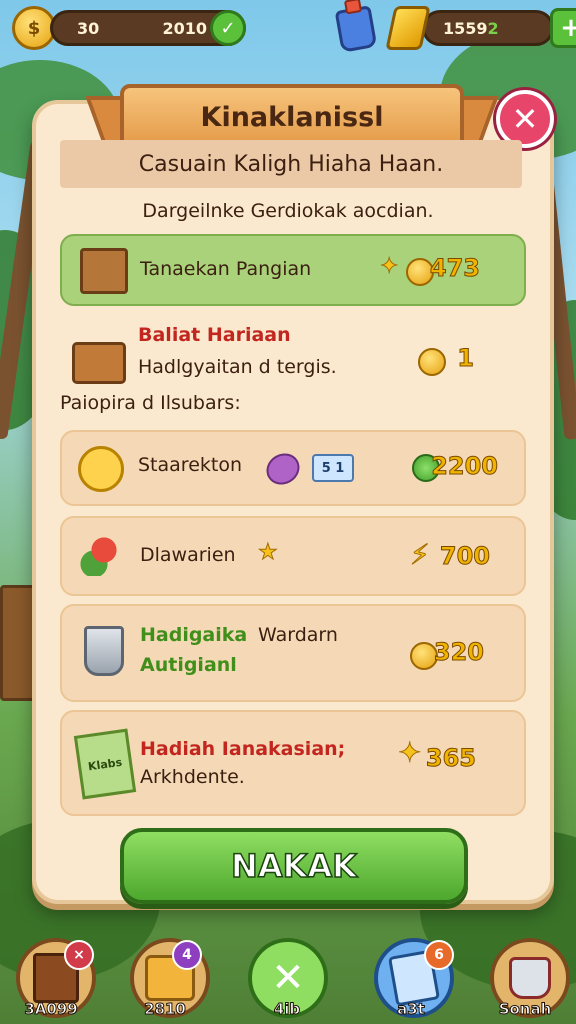  I want to click on nav-badge: ×, so click(79, 955).